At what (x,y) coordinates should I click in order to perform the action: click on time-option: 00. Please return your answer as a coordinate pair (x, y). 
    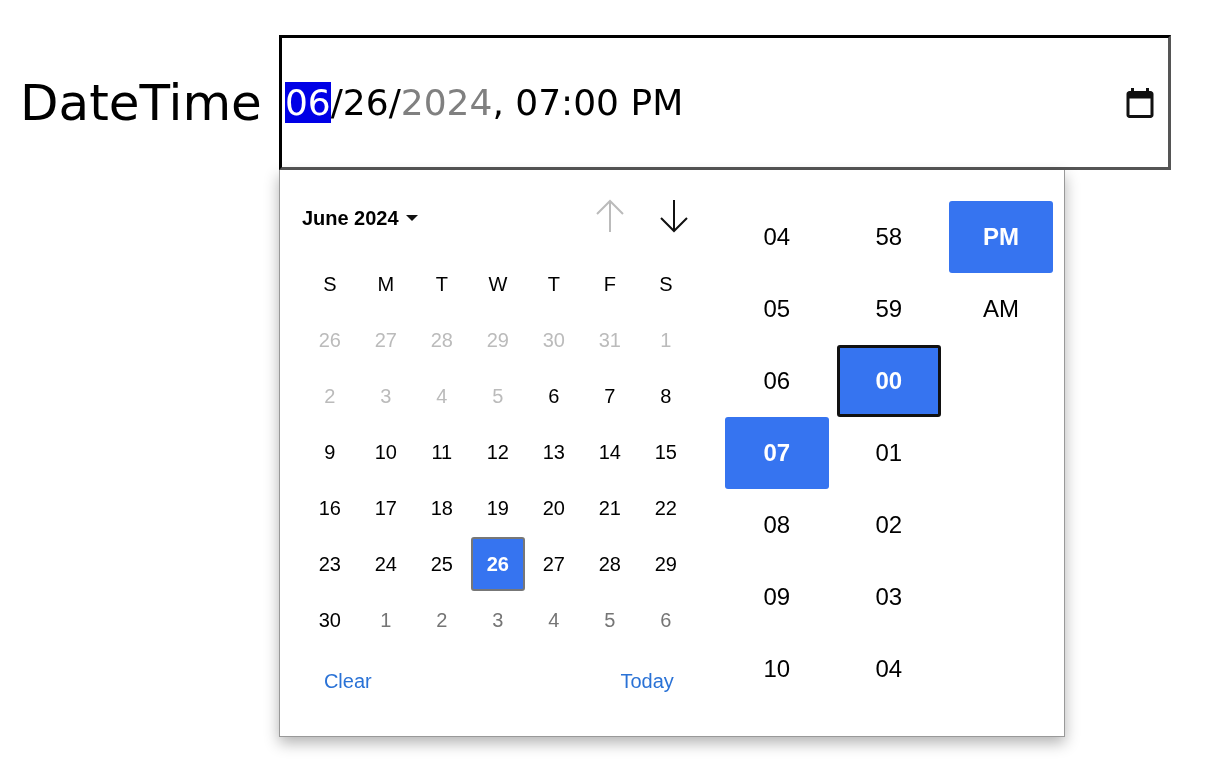
    Looking at the image, I should click on (888, 381).